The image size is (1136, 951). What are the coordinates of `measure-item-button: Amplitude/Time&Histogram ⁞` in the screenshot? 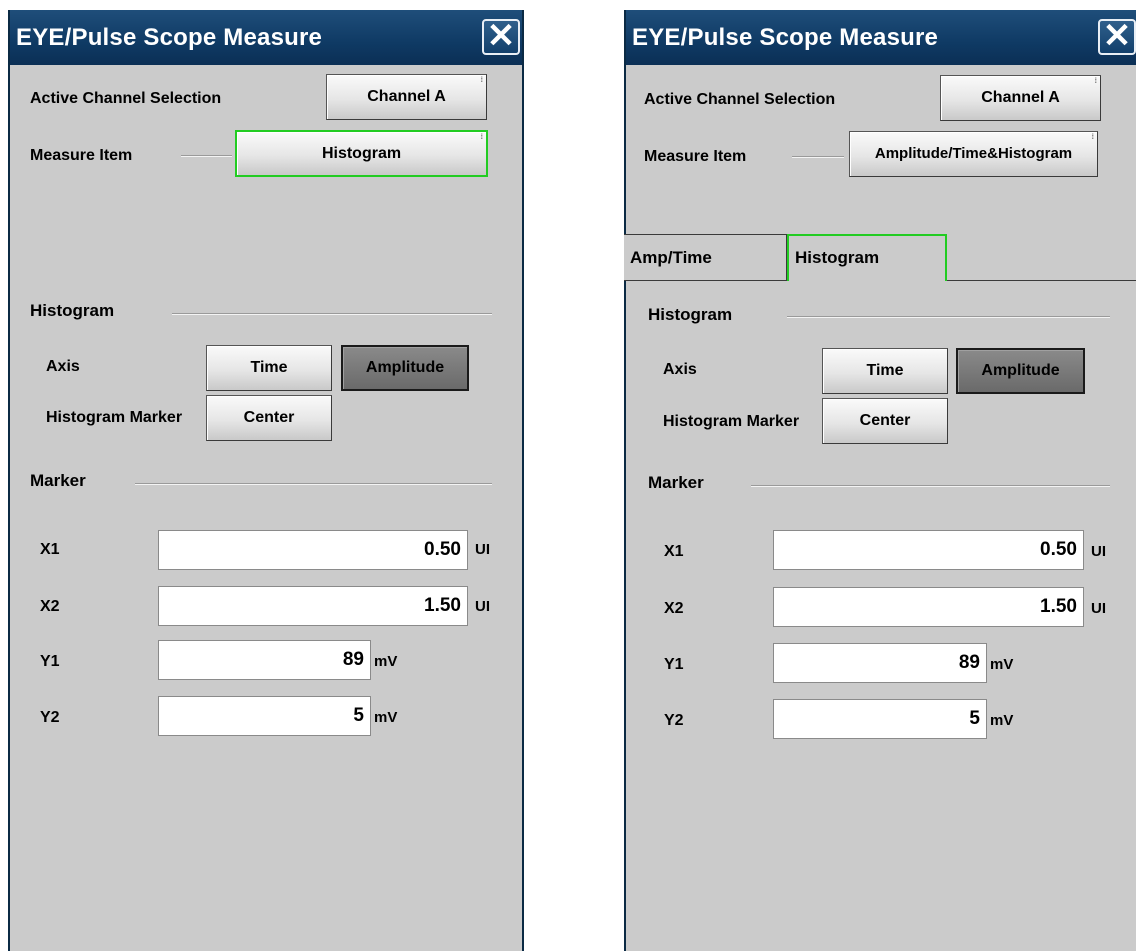 It's located at (973, 154).